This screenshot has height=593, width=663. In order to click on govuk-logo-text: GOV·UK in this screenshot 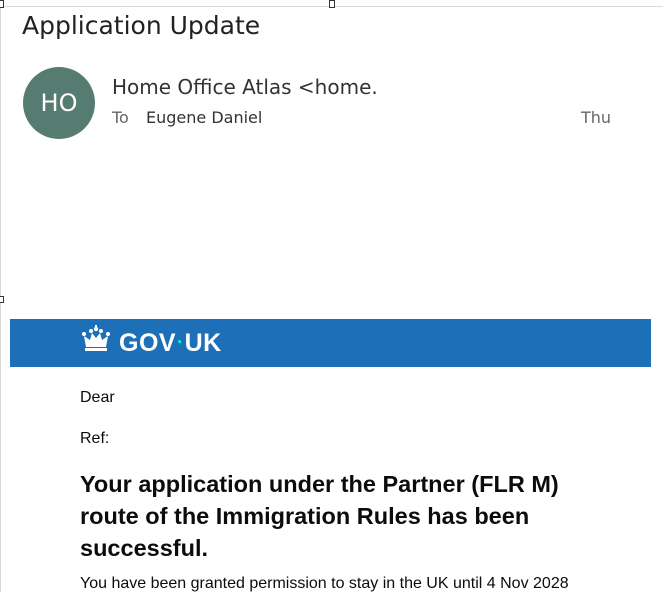, I will do `click(170, 343)`.